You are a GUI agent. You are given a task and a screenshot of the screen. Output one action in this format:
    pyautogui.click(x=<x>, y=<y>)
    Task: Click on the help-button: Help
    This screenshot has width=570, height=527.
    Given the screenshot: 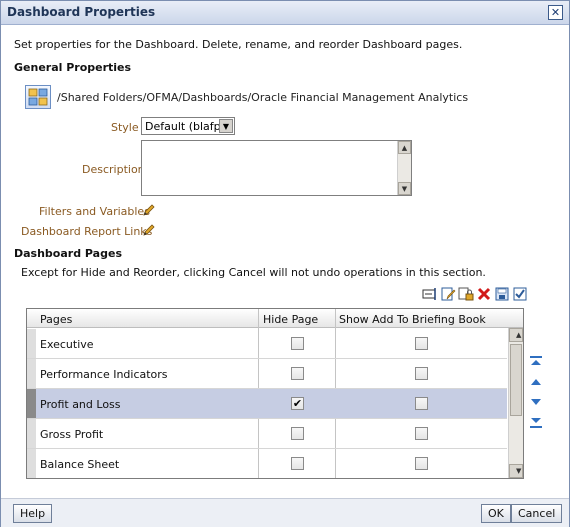 What is the action you would take?
    pyautogui.click(x=33, y=513)
    